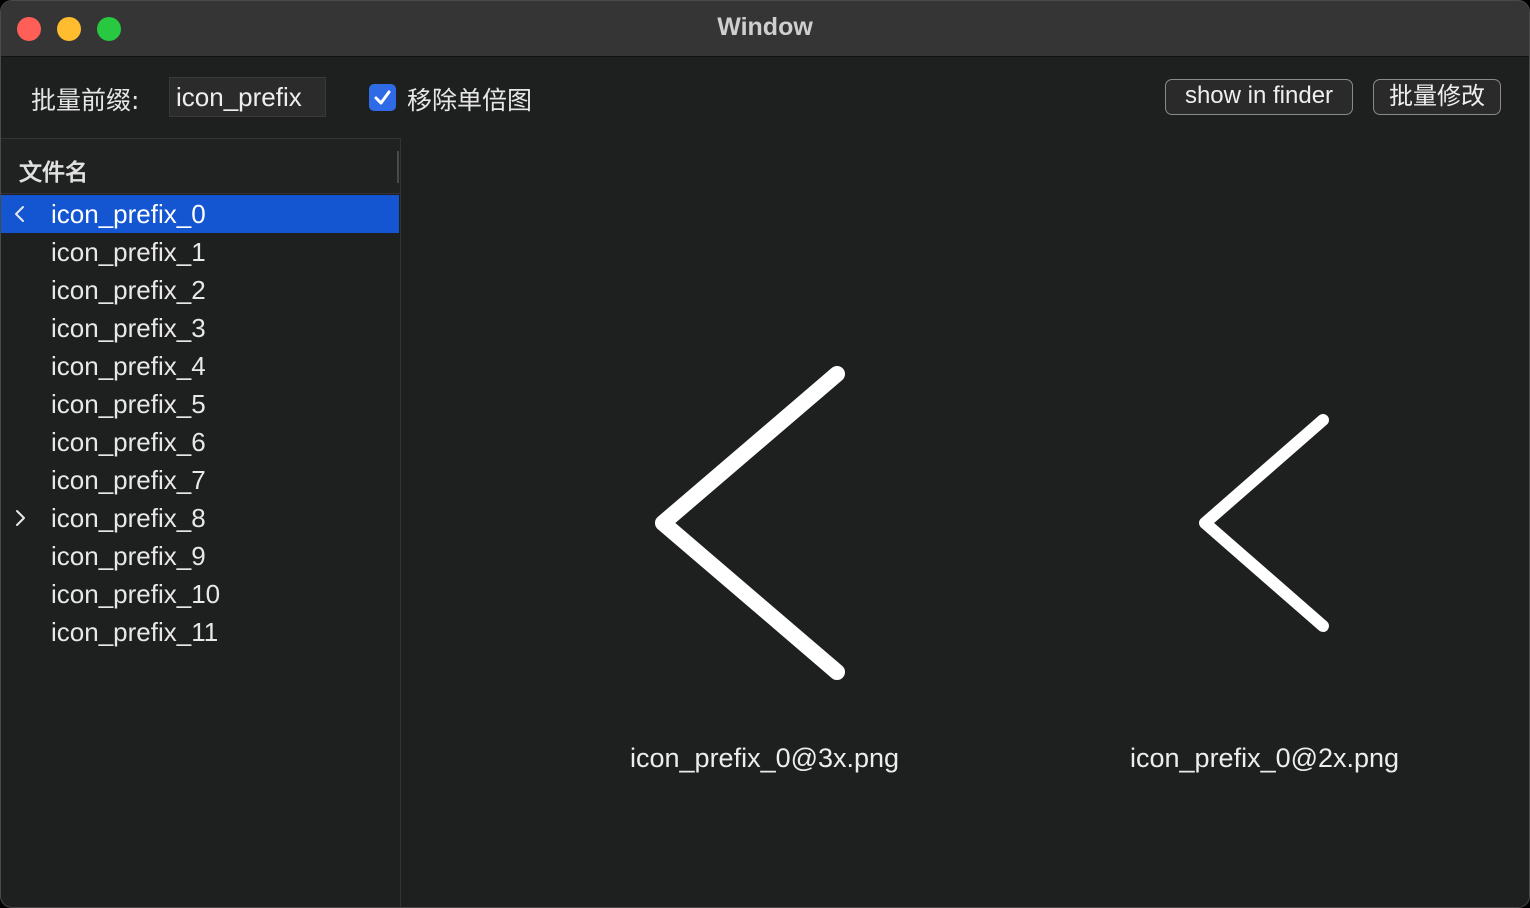 This screenshot has width=1530, height=908. What do you see at coordinates (128, 214) in the screenshot?
I see `list-item-label: icon_prefix_0` at bounding box center [128, 214].